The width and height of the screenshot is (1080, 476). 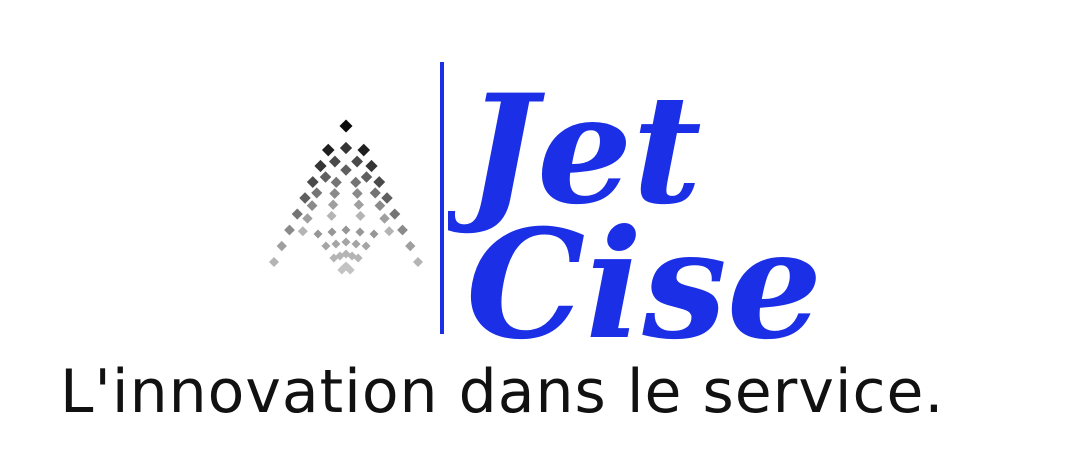 What do you see at coordinates (644, 274) in the screenshot?
I see `brand-name-line2: Cise` at bounding box center [644, 274].